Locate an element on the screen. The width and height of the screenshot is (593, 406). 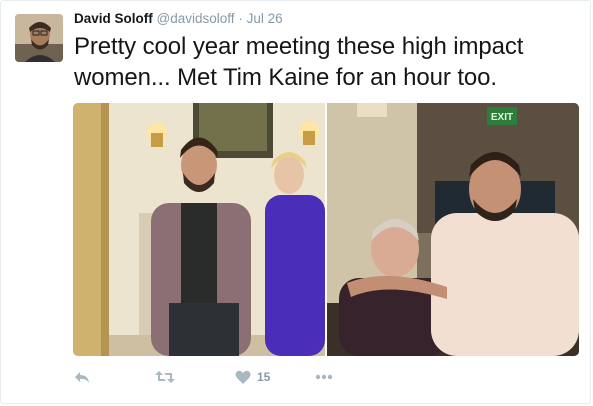
tweet-actions: 15 is located at coordinates (224, 377).